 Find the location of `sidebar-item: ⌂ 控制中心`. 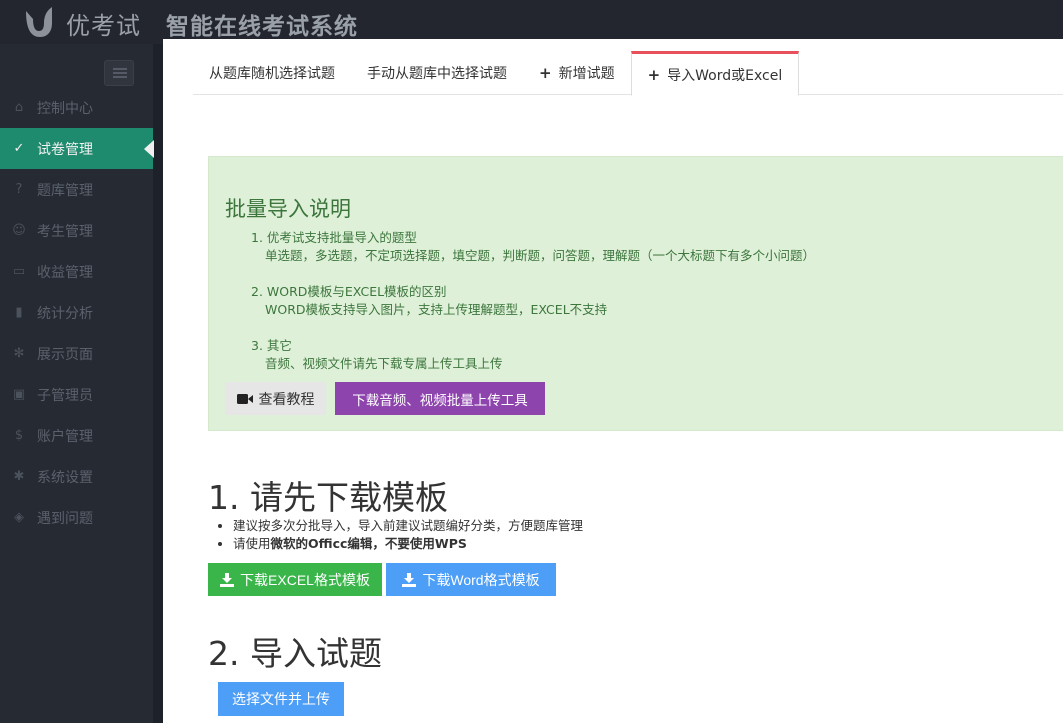

sidebar-item: ⌂ 控制中心 is located at coordinates (76, 107).